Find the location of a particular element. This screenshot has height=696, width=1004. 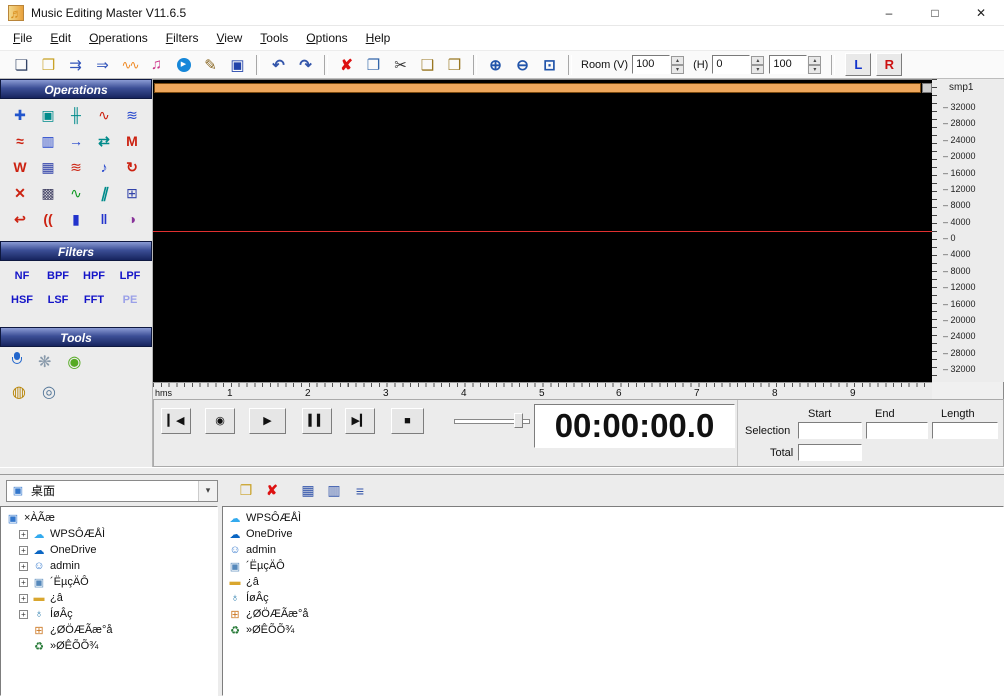

play-selection-button: ◉ is located at coordinates (220, 421).